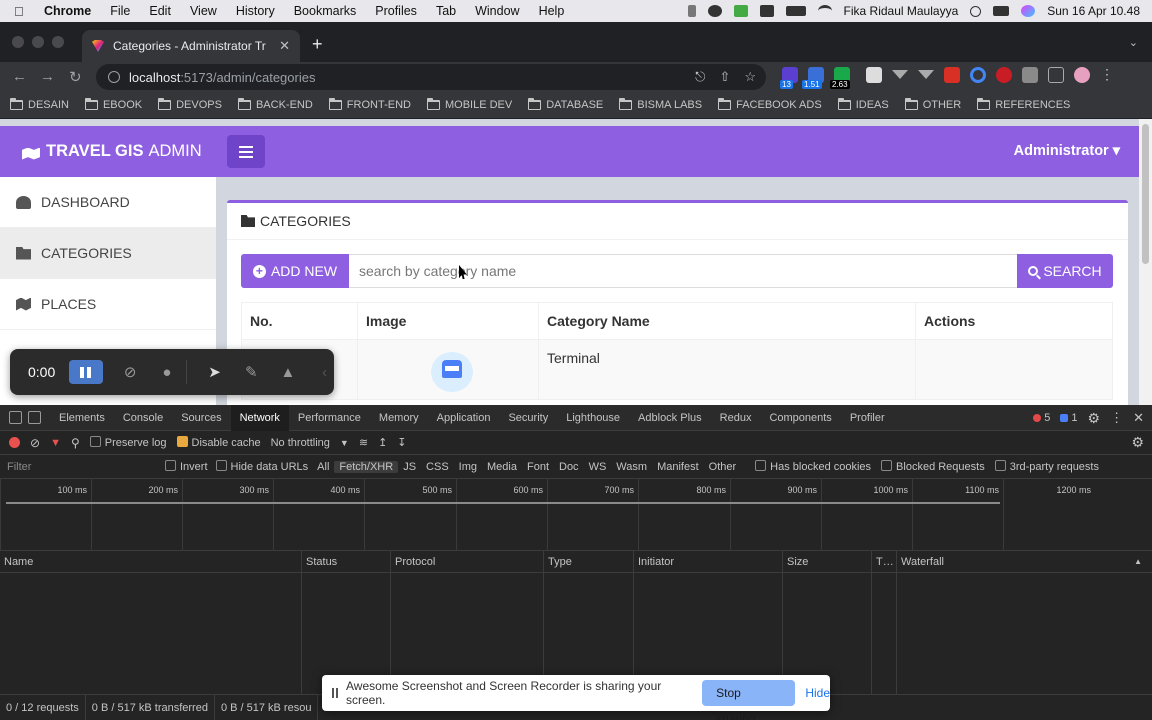 The width and height of the screenshot is (1152, 720). Describe the element at coordinates (108, 202) in the screenshot. I see `sidebar-item-dashboard: DASHBOARD` at that location.